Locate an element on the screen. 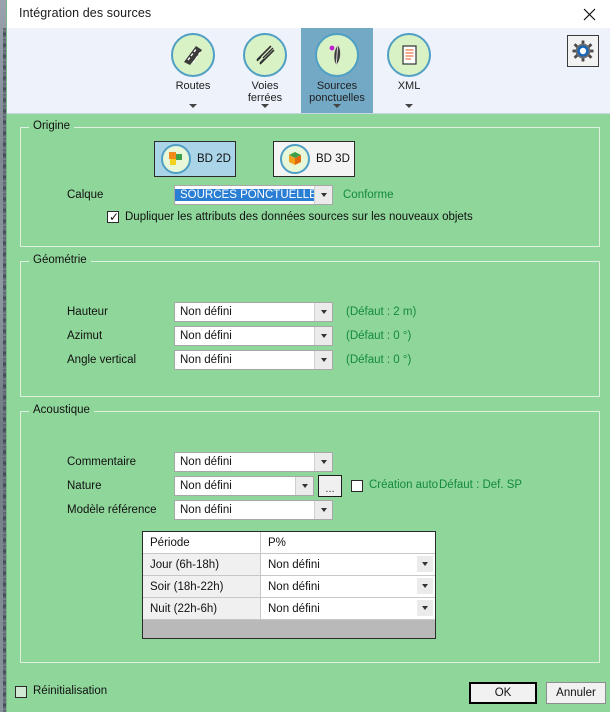  duplicate-attributes-checkbox: ✓ is located at coordinates (113, 217).